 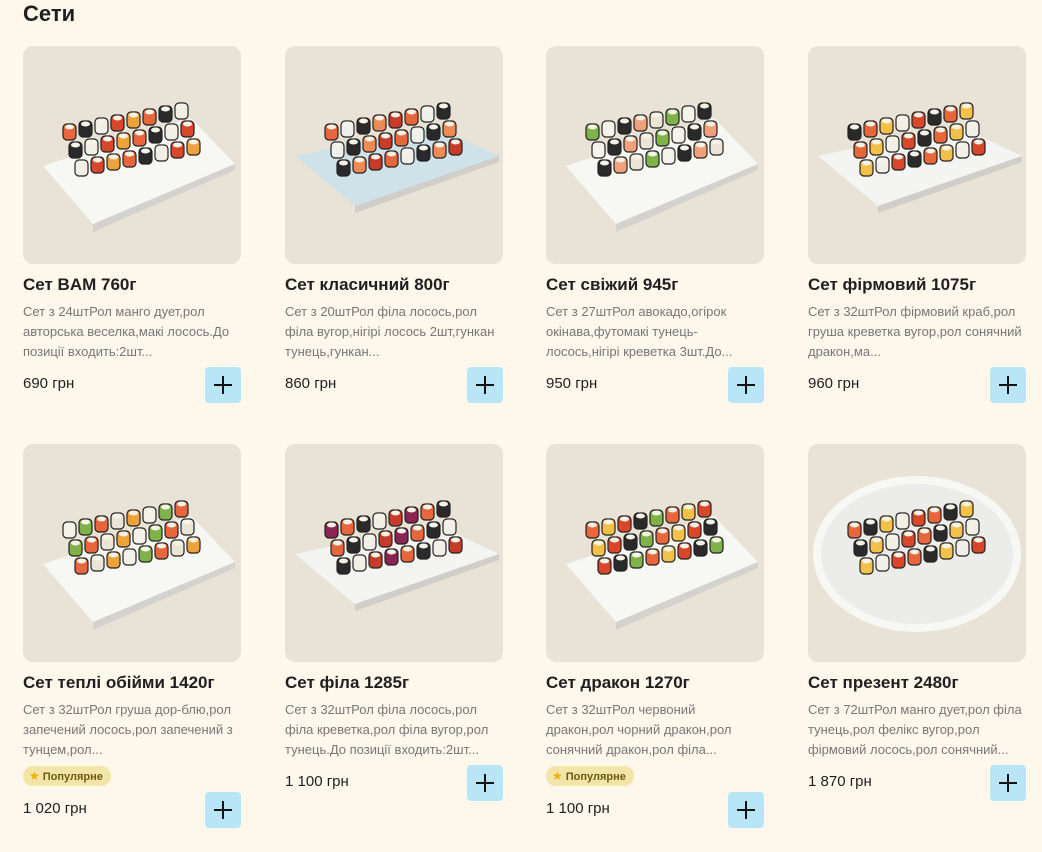 I want to click on product-name: Сет свіжий 945г, so click(x=612, y=285).